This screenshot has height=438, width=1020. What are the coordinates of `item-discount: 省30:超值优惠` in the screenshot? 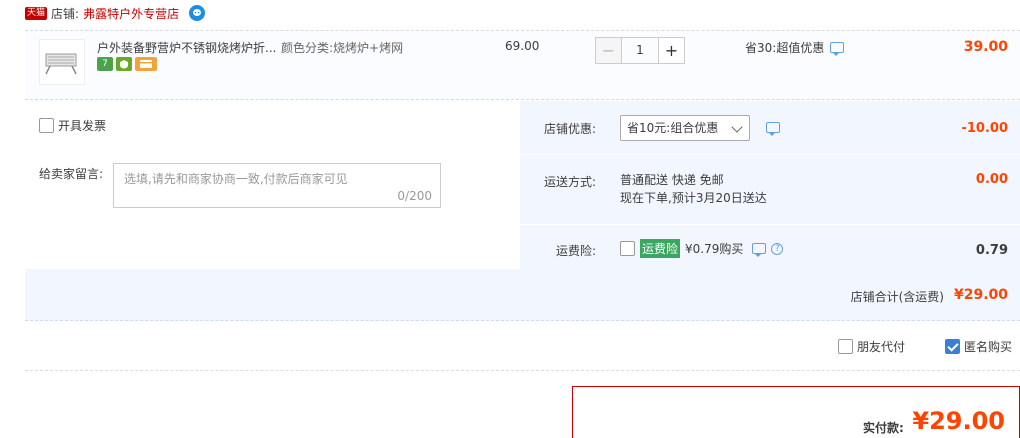 It's located at (795, 47).